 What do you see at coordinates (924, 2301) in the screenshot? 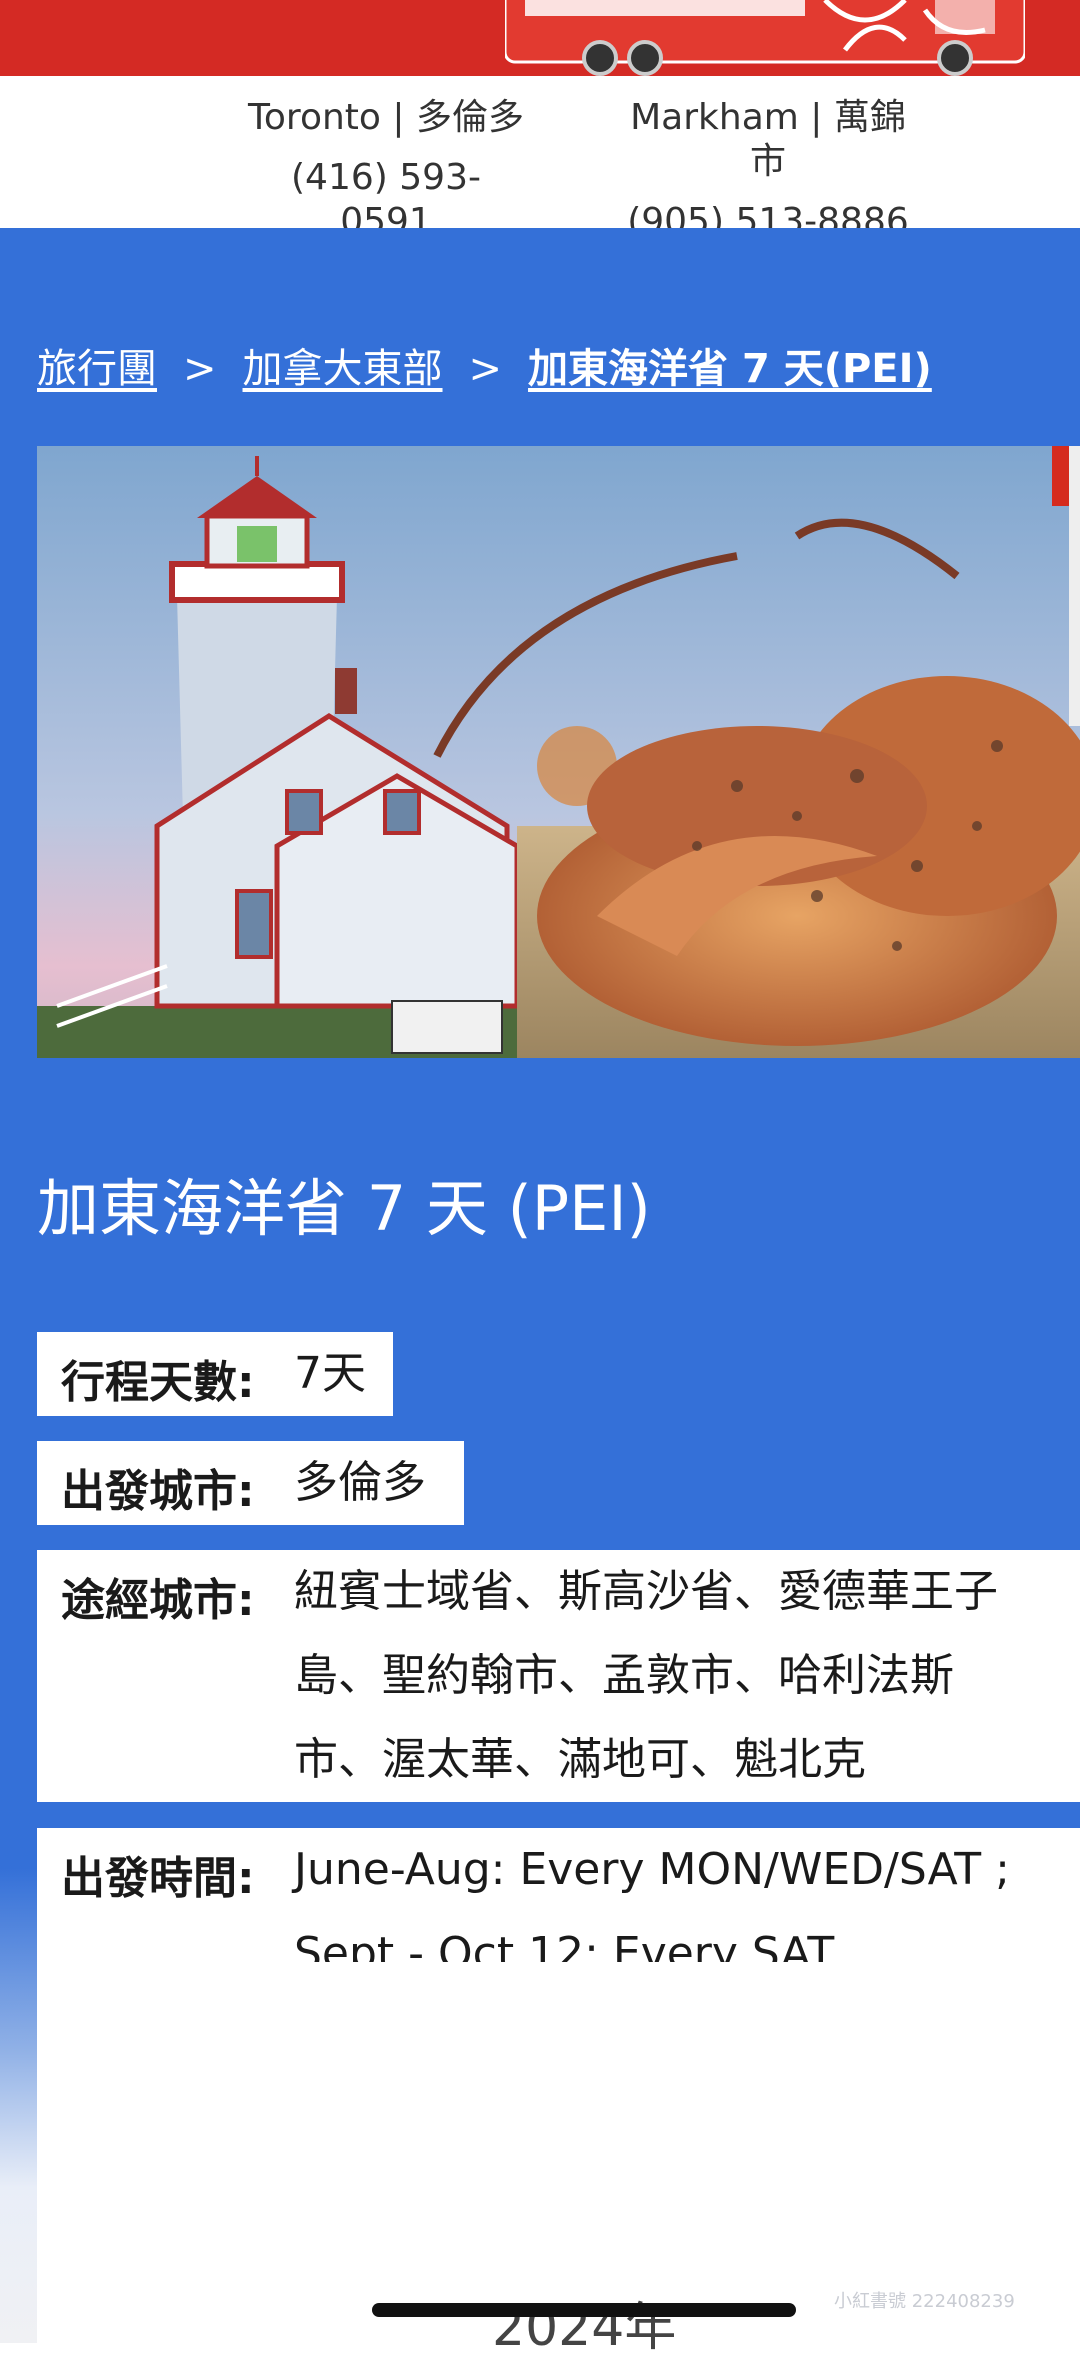
I see `watermark: 小紅書號 222408239` at bounding box center [924, 2301].